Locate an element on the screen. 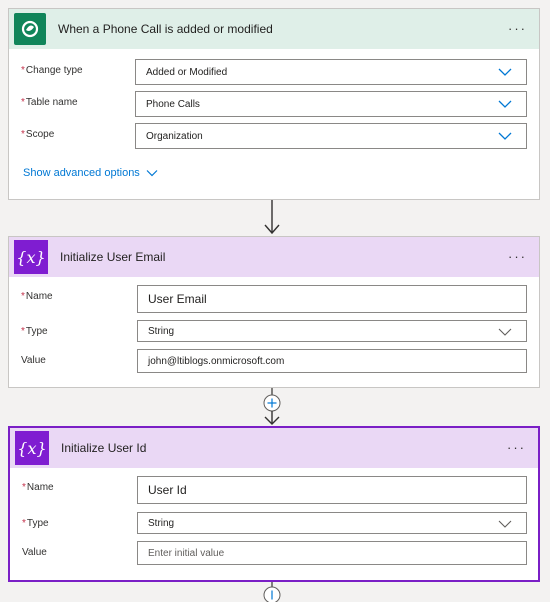 The height and width of the screenshot is (602, 550). variable-card-header: {x} Initialize User Id ··· is located at coordinates (274, 448).